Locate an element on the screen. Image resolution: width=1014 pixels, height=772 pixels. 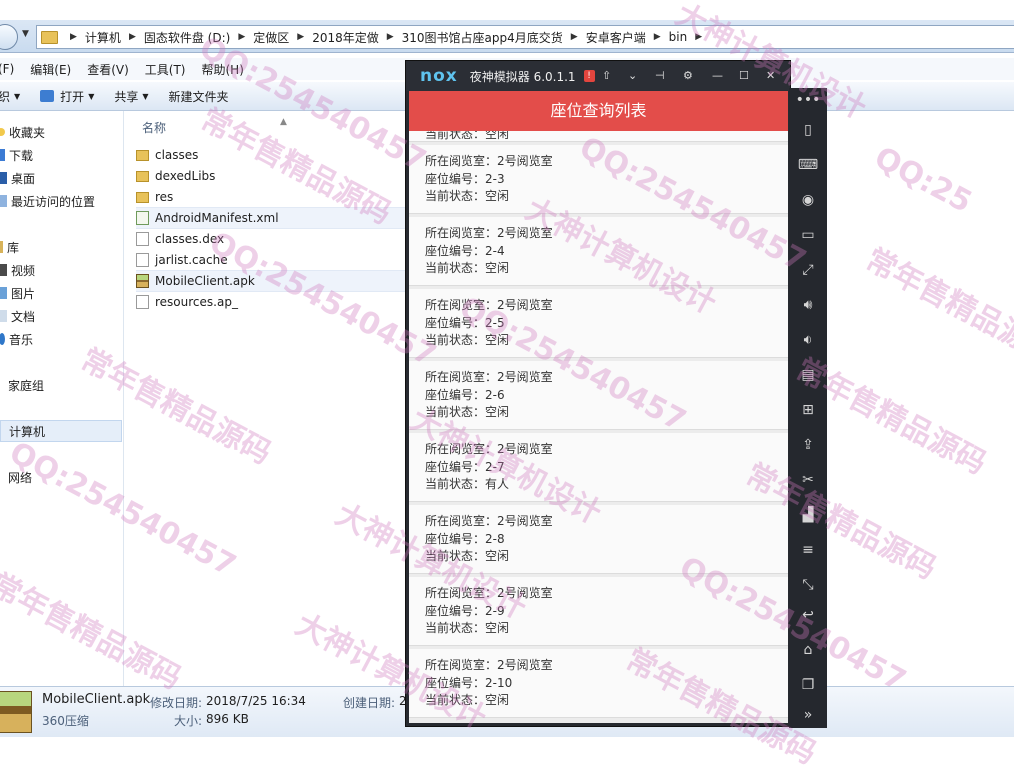
back-button is located at coordinates (9, 37).